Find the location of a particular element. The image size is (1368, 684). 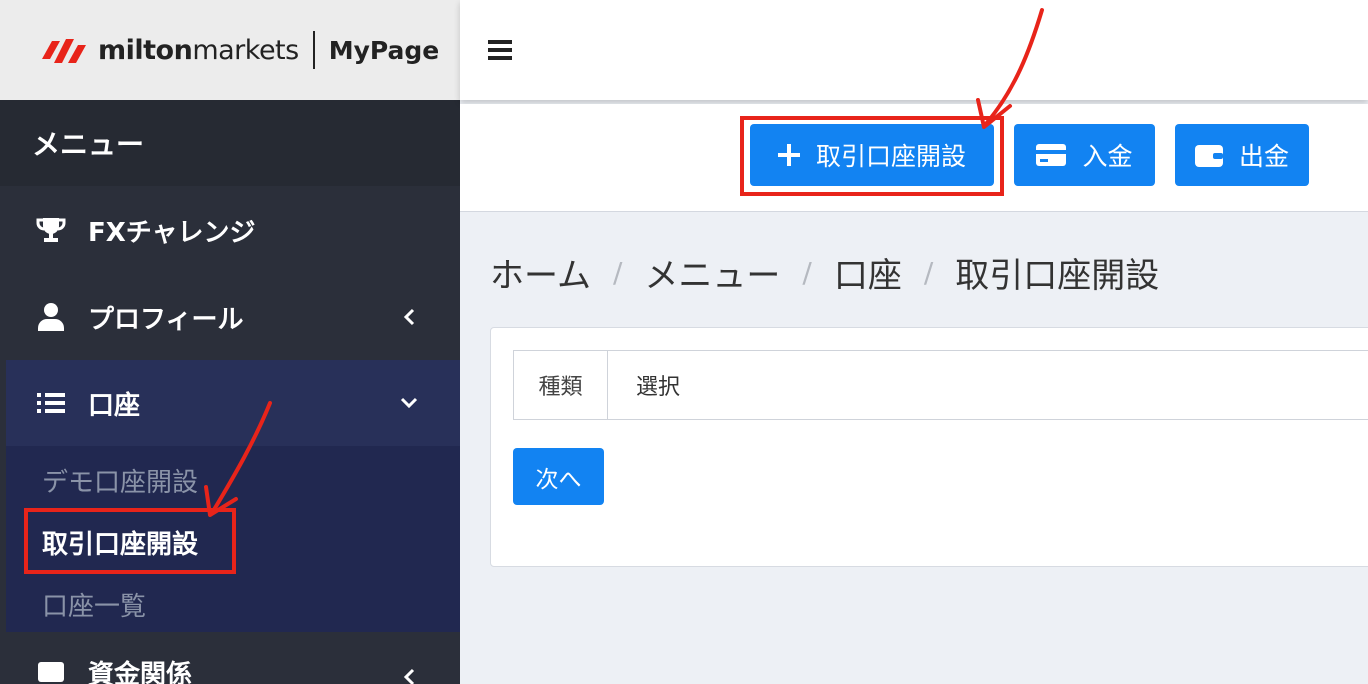

type-row: 種類 選択 is located at coordinates (940, 385).